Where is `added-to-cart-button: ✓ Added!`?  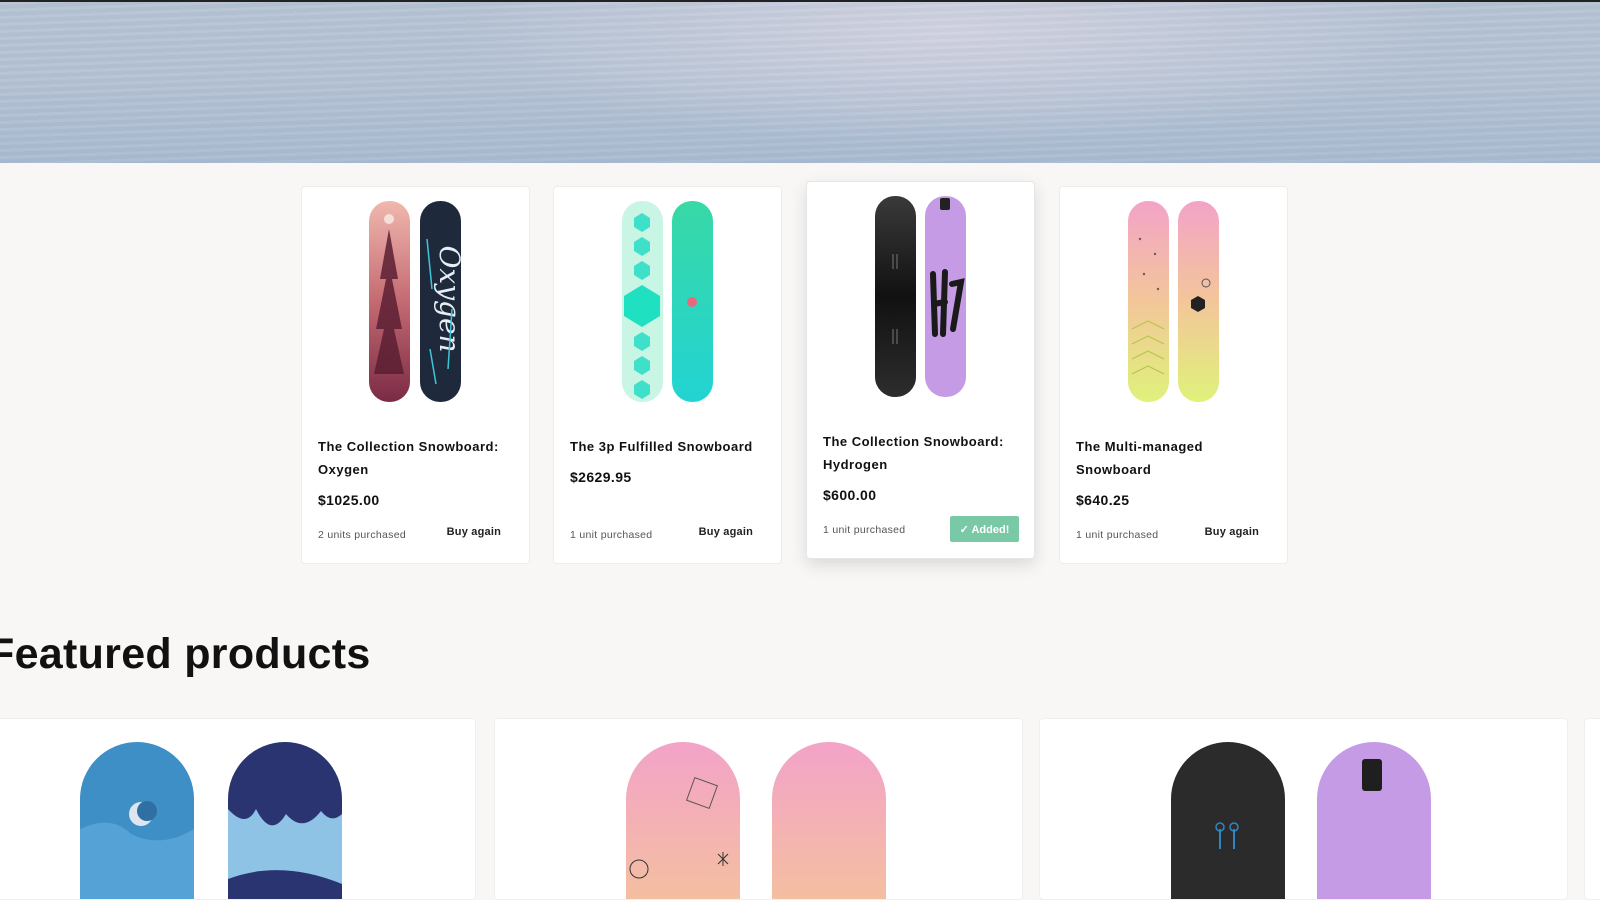
added-to-cart-button: ✓ Added! is located at coordinates (984, 529).